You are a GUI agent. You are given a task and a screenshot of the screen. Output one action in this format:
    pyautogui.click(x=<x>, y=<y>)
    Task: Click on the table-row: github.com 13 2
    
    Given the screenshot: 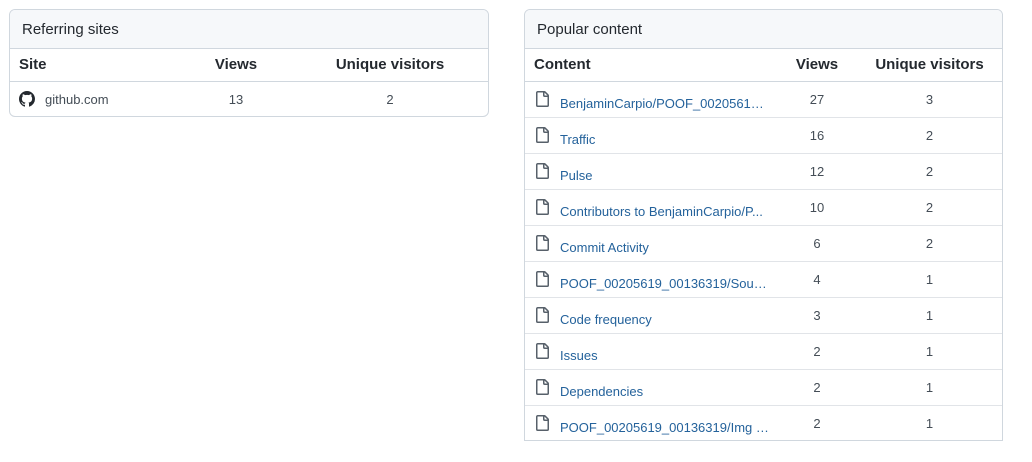 What is the action you would take?
    pyautogui.click(x=249, y=98)
    